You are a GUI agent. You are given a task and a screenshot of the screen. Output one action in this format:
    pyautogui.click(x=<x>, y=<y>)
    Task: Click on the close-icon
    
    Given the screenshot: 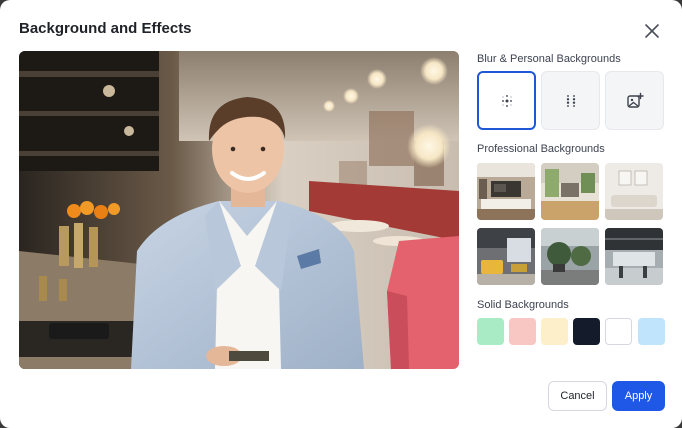 What is the action you would take?
    pyautogui.click(x=652, y=31)
    